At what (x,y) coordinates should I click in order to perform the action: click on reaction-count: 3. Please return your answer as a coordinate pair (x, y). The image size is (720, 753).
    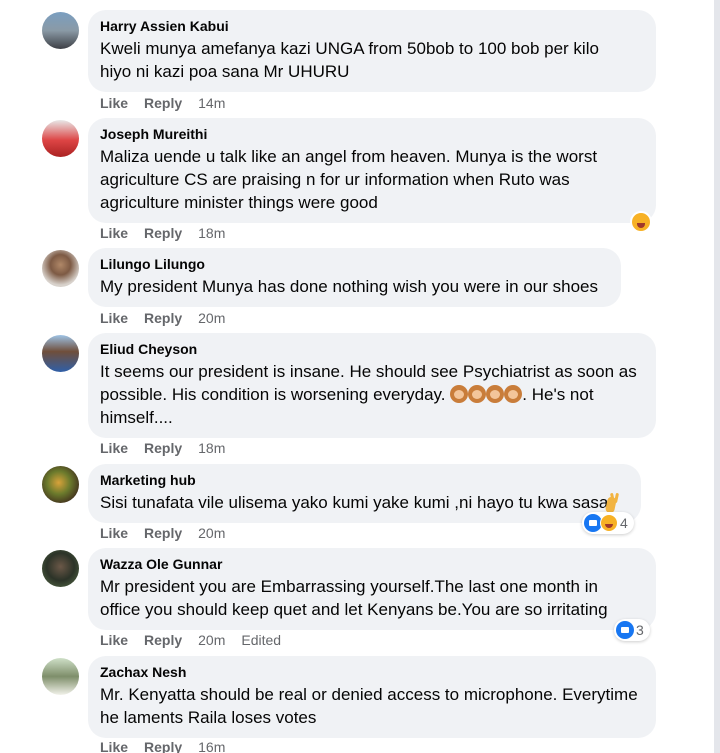
    Looking at the image, I should click on (640, 630).